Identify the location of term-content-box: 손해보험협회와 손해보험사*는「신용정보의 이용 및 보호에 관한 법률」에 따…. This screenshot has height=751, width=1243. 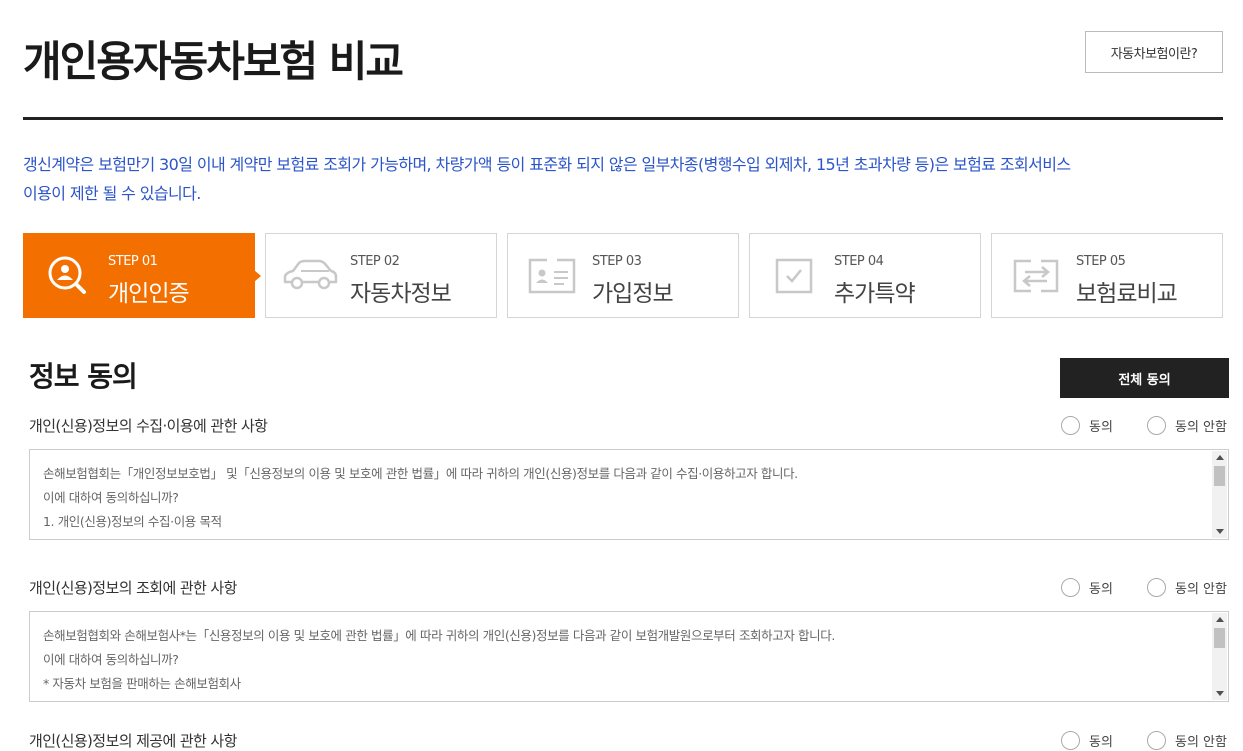
(629, 656).